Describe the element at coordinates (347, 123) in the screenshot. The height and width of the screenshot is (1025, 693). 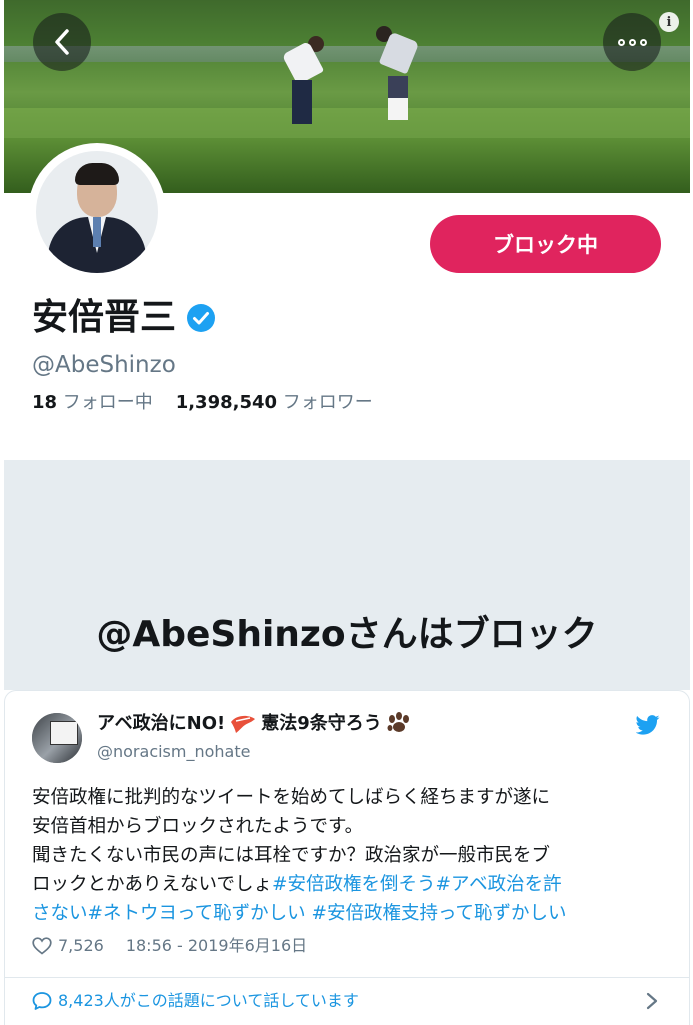
I see `banner-field` at that location.